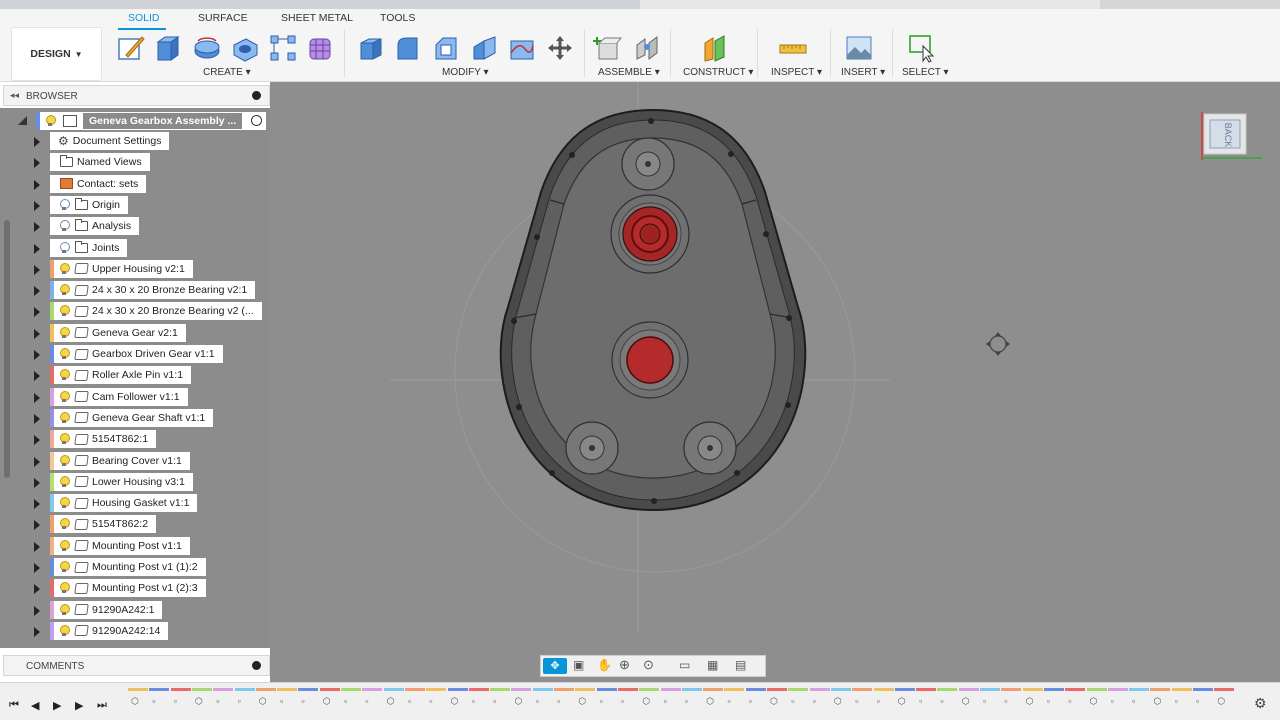  I want to click on browser-row: ⚙ Document Settings, so click(135, 141).